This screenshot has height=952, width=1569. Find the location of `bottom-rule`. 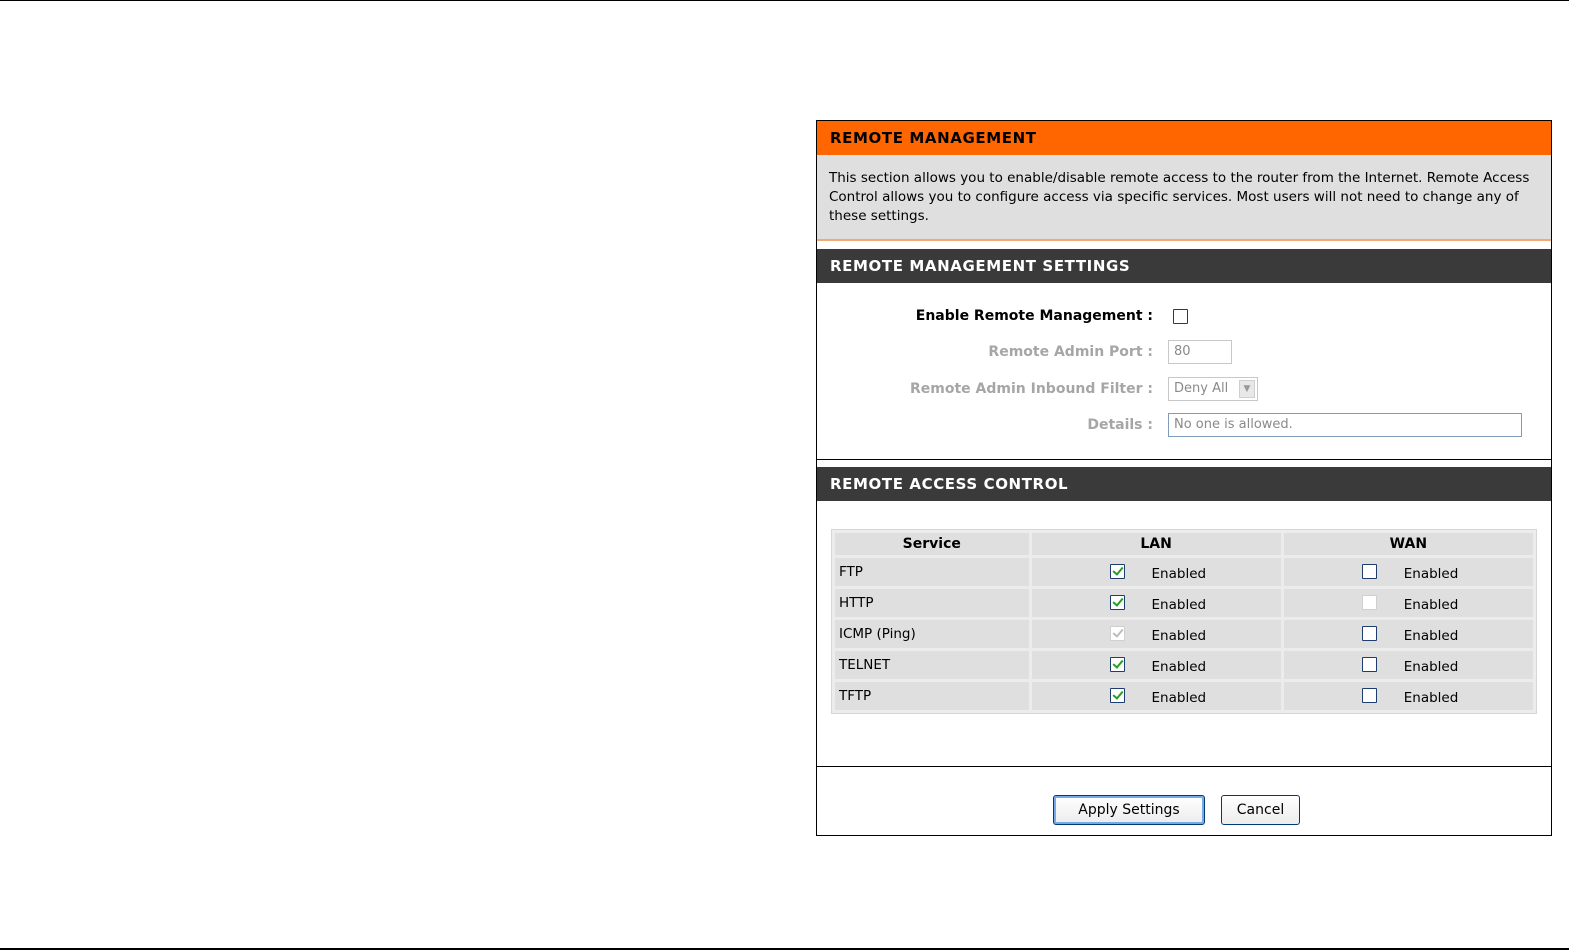

bottom-rule is located at coordinates (784, 949).